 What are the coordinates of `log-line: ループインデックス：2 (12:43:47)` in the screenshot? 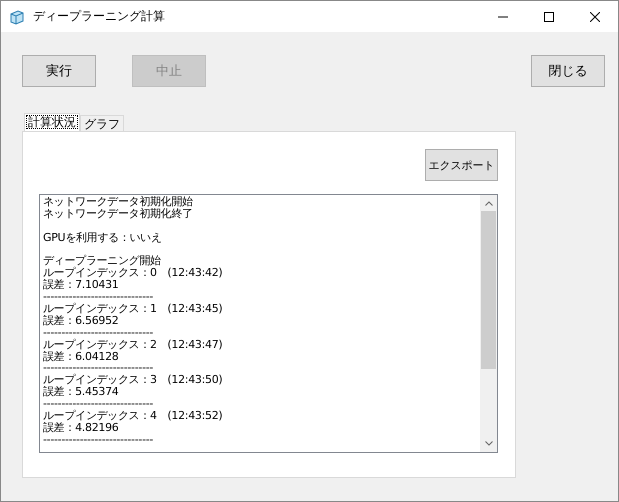 It's located at (133, 344).